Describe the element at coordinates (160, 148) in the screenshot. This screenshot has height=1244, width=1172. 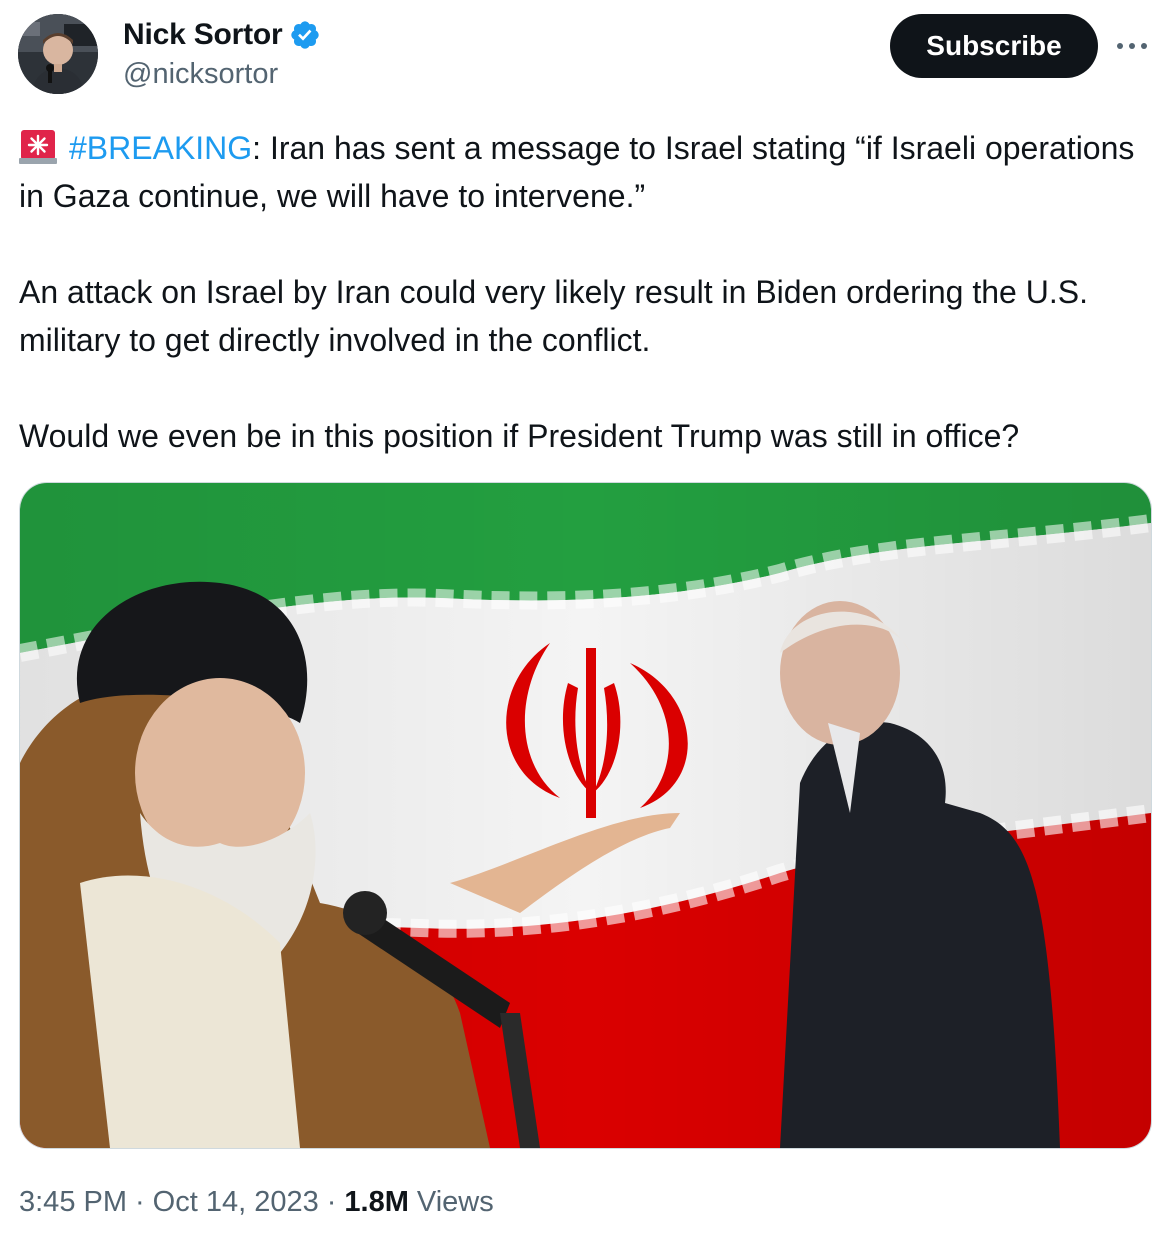
I see `hashtag-link: #BREAKING` at that location.